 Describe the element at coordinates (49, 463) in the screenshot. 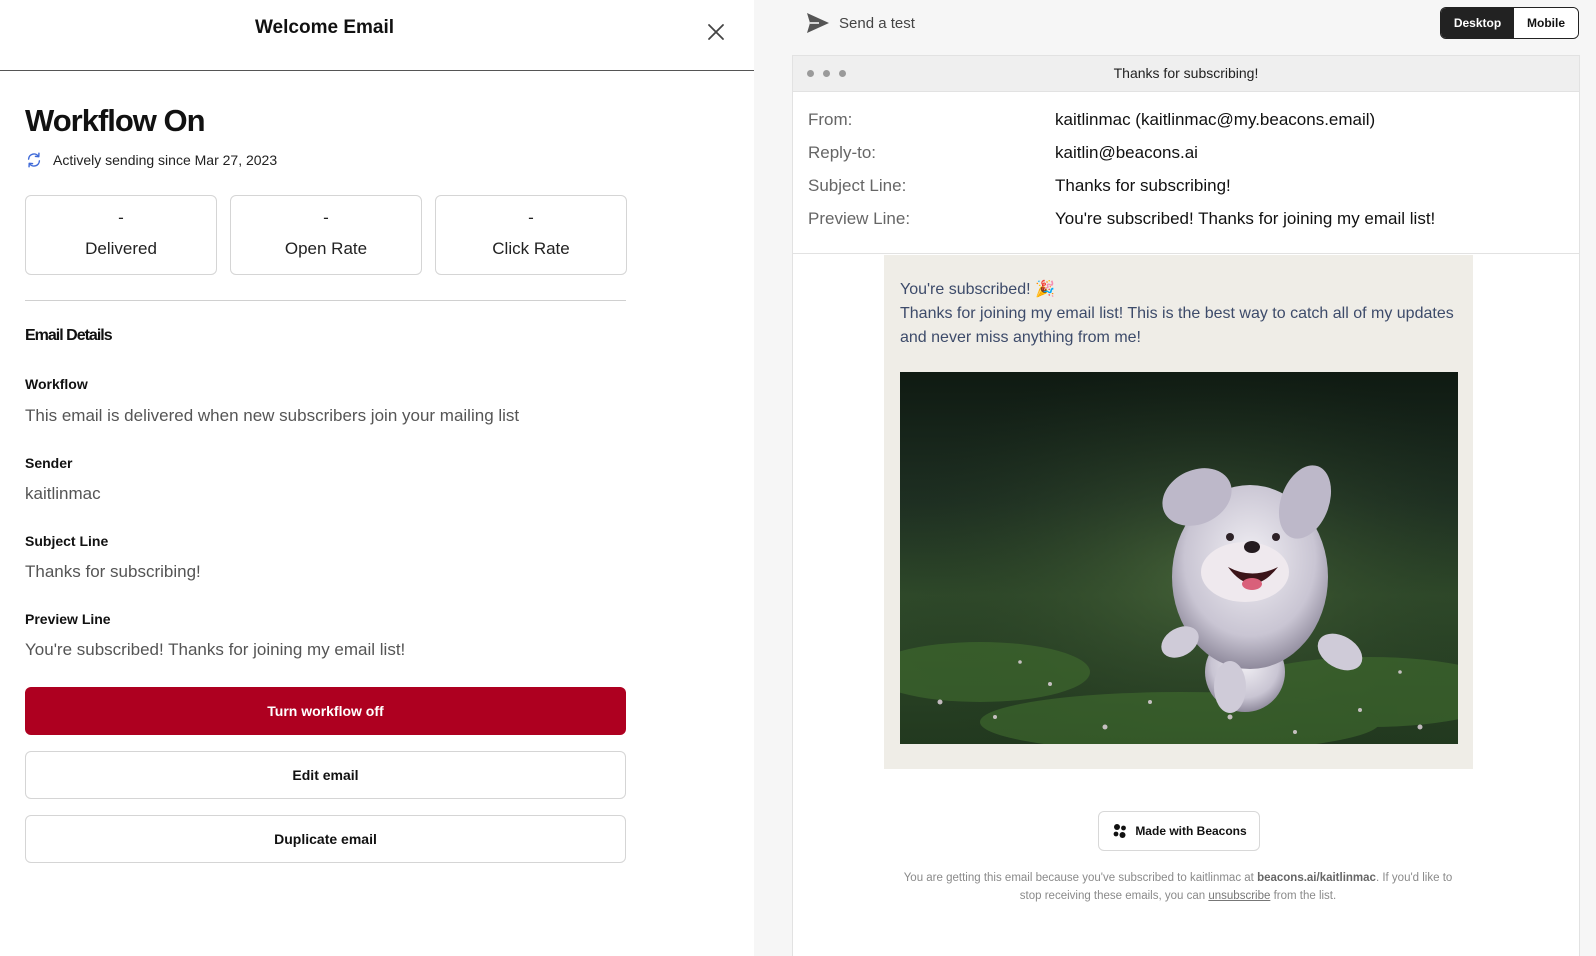

I see `field-label-sender: Sender` at that location.